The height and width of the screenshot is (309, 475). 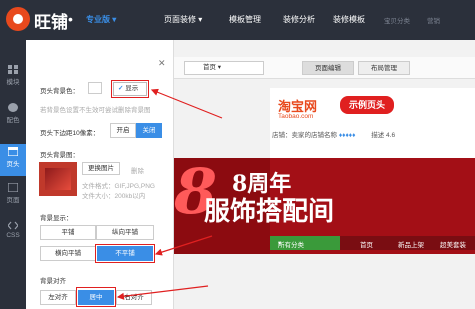 What do you see at coordinates (349, 19) in the screenshot?
I see `nav-decoration-template: 装修模板` at bounding box center [349, 19].